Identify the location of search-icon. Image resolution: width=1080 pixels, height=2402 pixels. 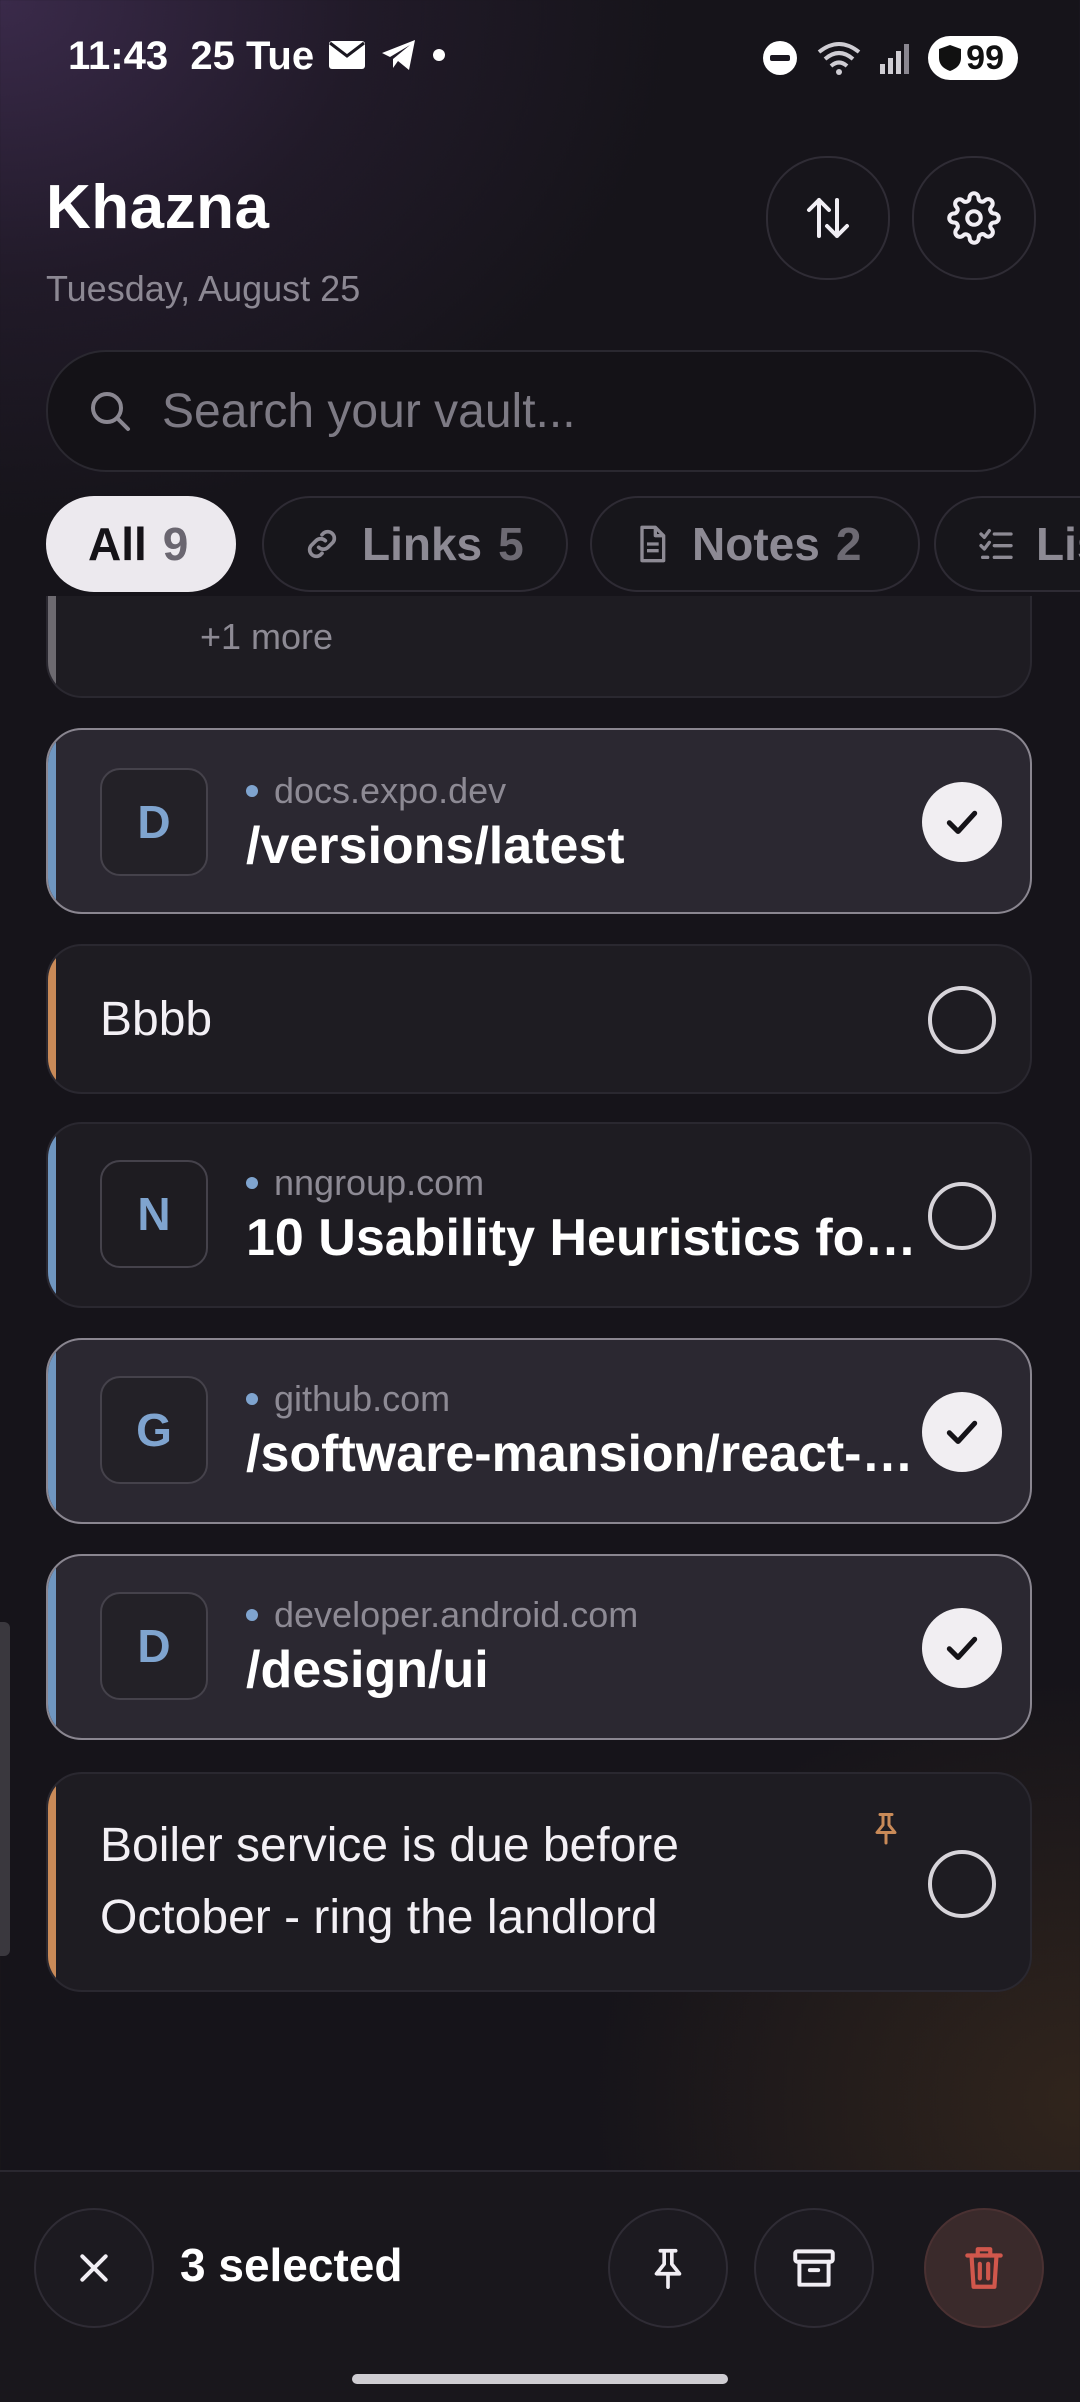
(110, 411).